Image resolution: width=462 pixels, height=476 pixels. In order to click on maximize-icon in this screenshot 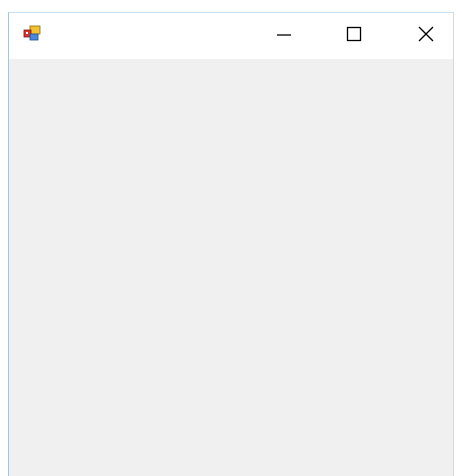, I will do `click(354, 36)`.